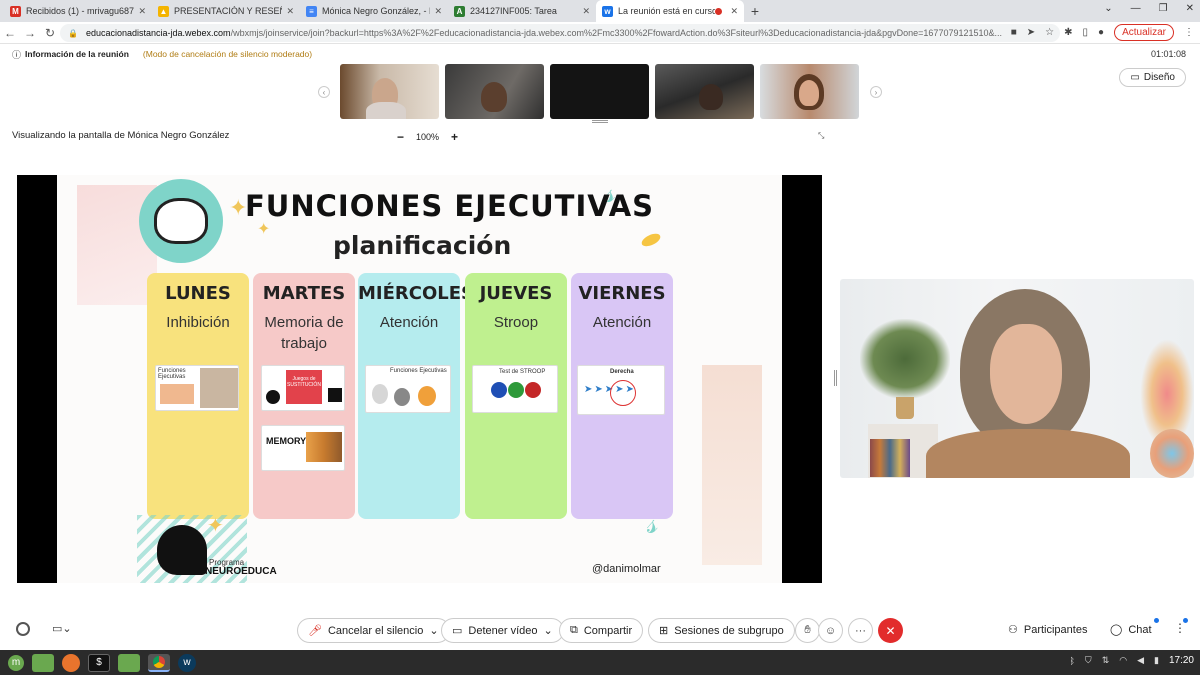 The width and height of the screenshot is (1200, 675). What do you see at coordinates (1049, 32) in the screenshot?
I see `star-icon: ☆` at bounding box center [1049, 32].